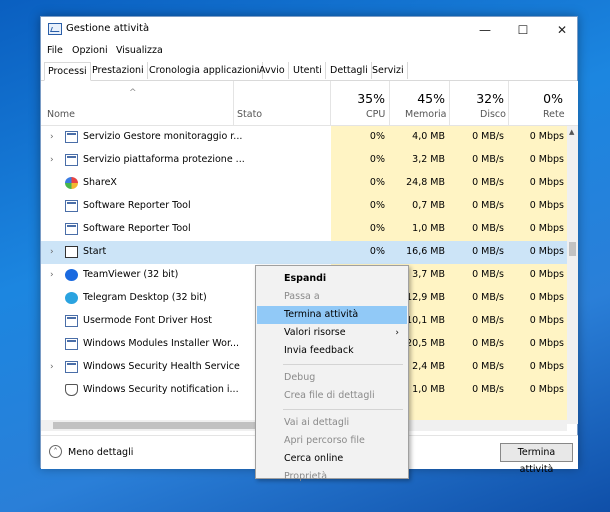 This screenshot has width=610, height=512. What do you see at coordinates (572, 275) in the screenshot?
I see `vertical-scrollbar: ▲` at bounding box center [572, 275].